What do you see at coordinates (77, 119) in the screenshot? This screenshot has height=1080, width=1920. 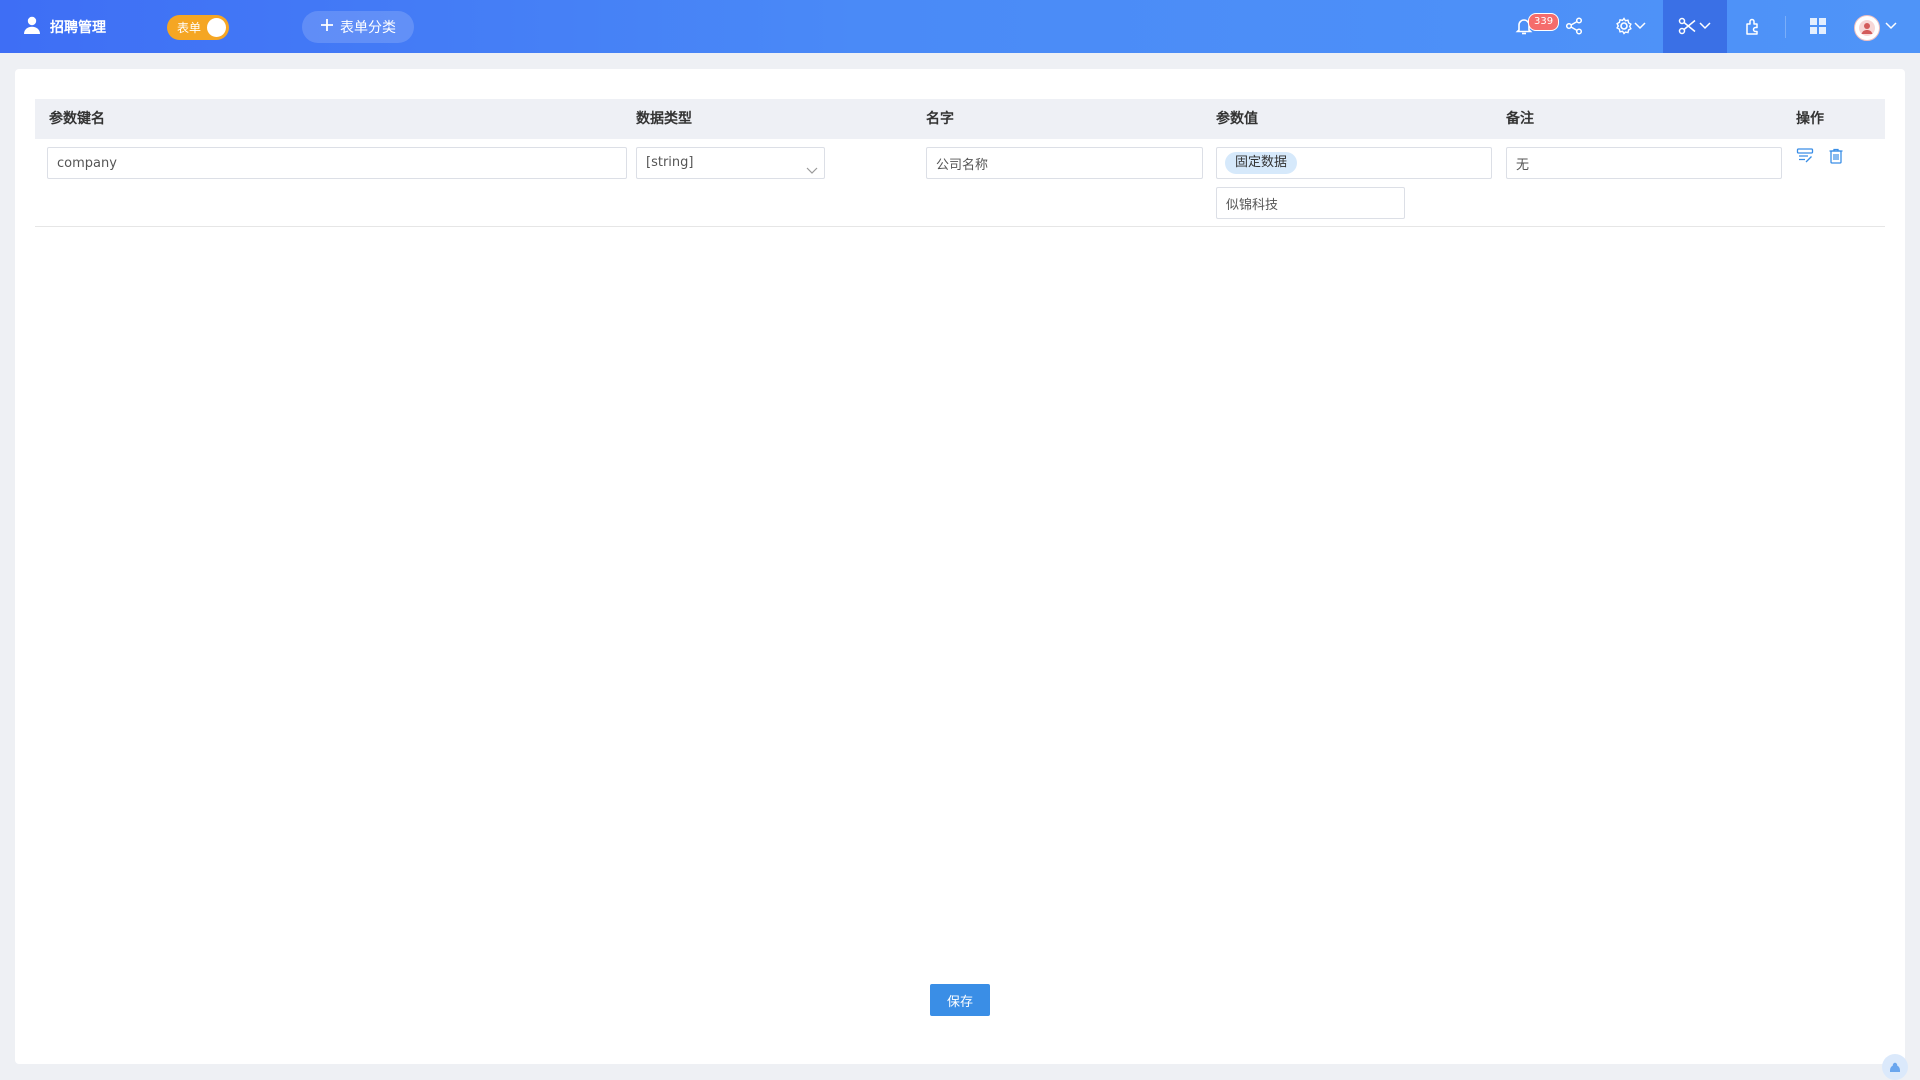 I see `column-header-key: 参数键名` at bounding box center [77, 119].